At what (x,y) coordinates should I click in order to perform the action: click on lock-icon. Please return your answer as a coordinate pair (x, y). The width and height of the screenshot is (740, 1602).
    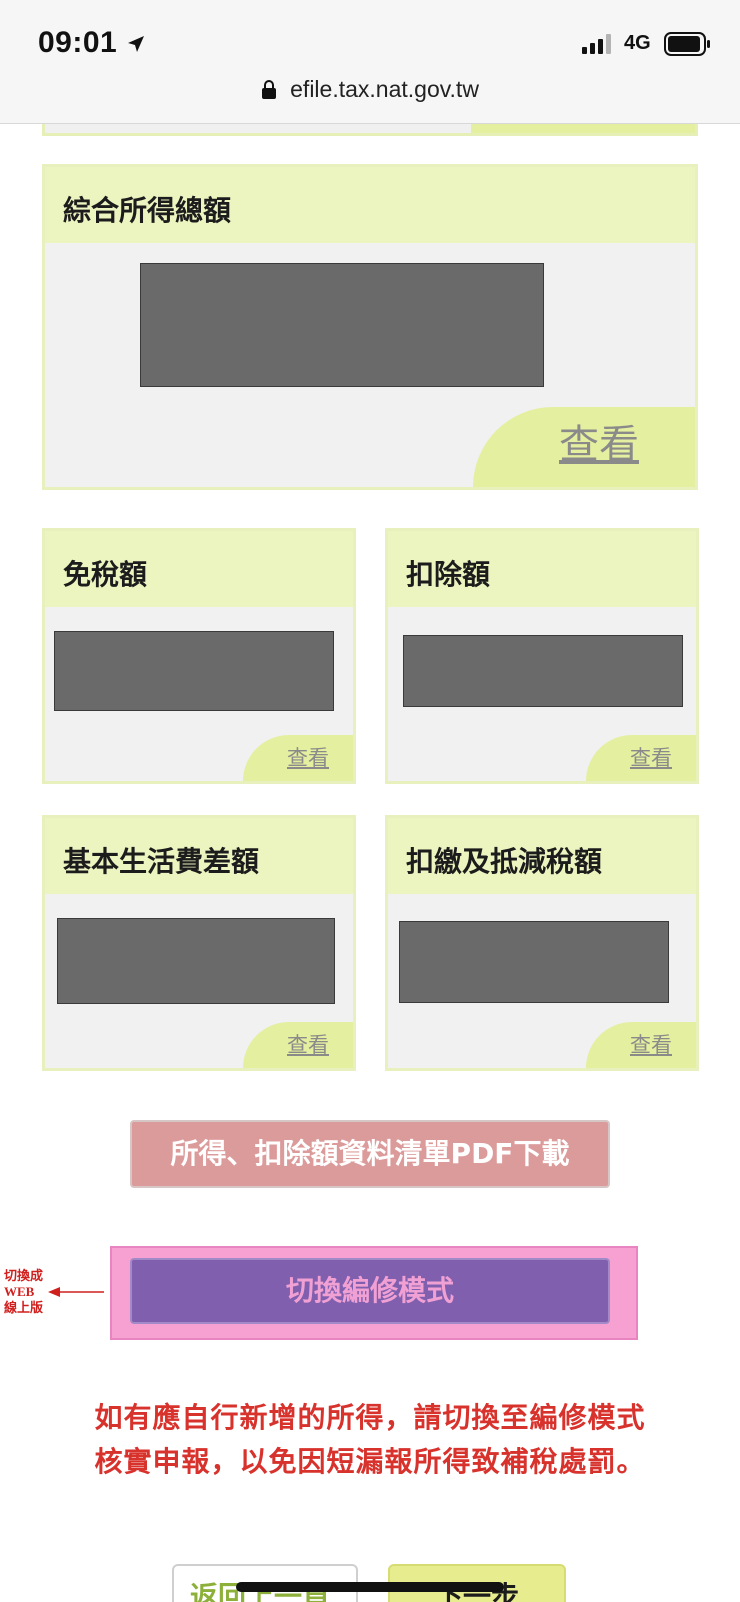
    Looking at the image, I should click on (269, 89).